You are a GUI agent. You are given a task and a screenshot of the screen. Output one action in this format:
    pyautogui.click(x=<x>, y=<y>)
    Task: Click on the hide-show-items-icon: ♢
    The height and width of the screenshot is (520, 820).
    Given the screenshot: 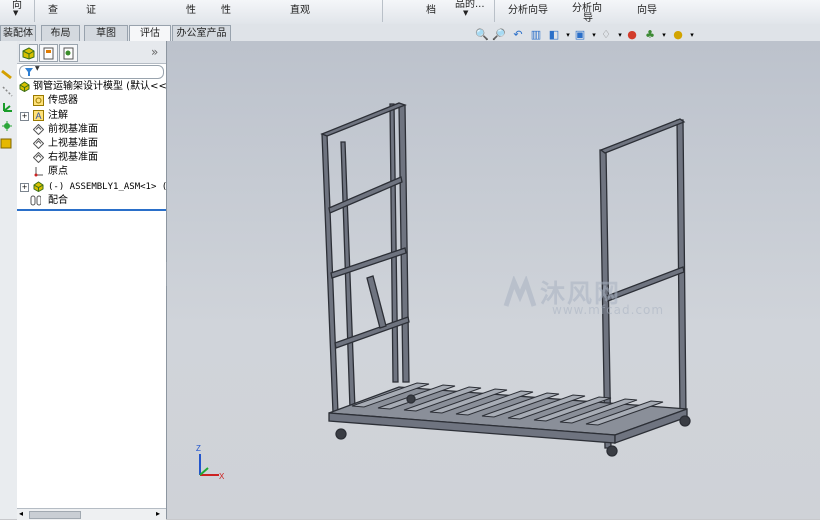 What is the action you would take?
    pyautogui.click(x=606, y=35)
    